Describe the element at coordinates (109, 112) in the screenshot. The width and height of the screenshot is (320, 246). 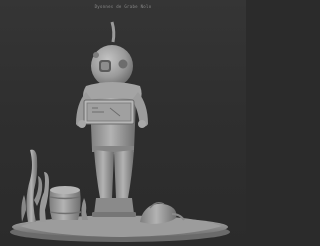
I see `treasure-box-icon` at that location.